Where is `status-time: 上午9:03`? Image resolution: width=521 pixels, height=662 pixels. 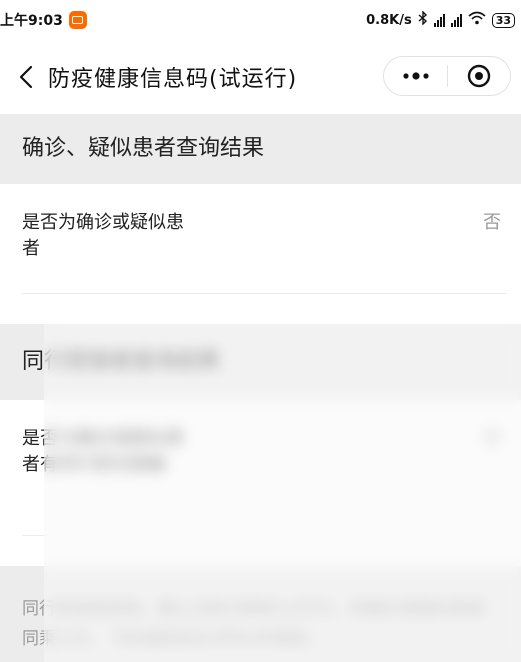 status-time: 上午9:03 is located at coordinates (31, 21).